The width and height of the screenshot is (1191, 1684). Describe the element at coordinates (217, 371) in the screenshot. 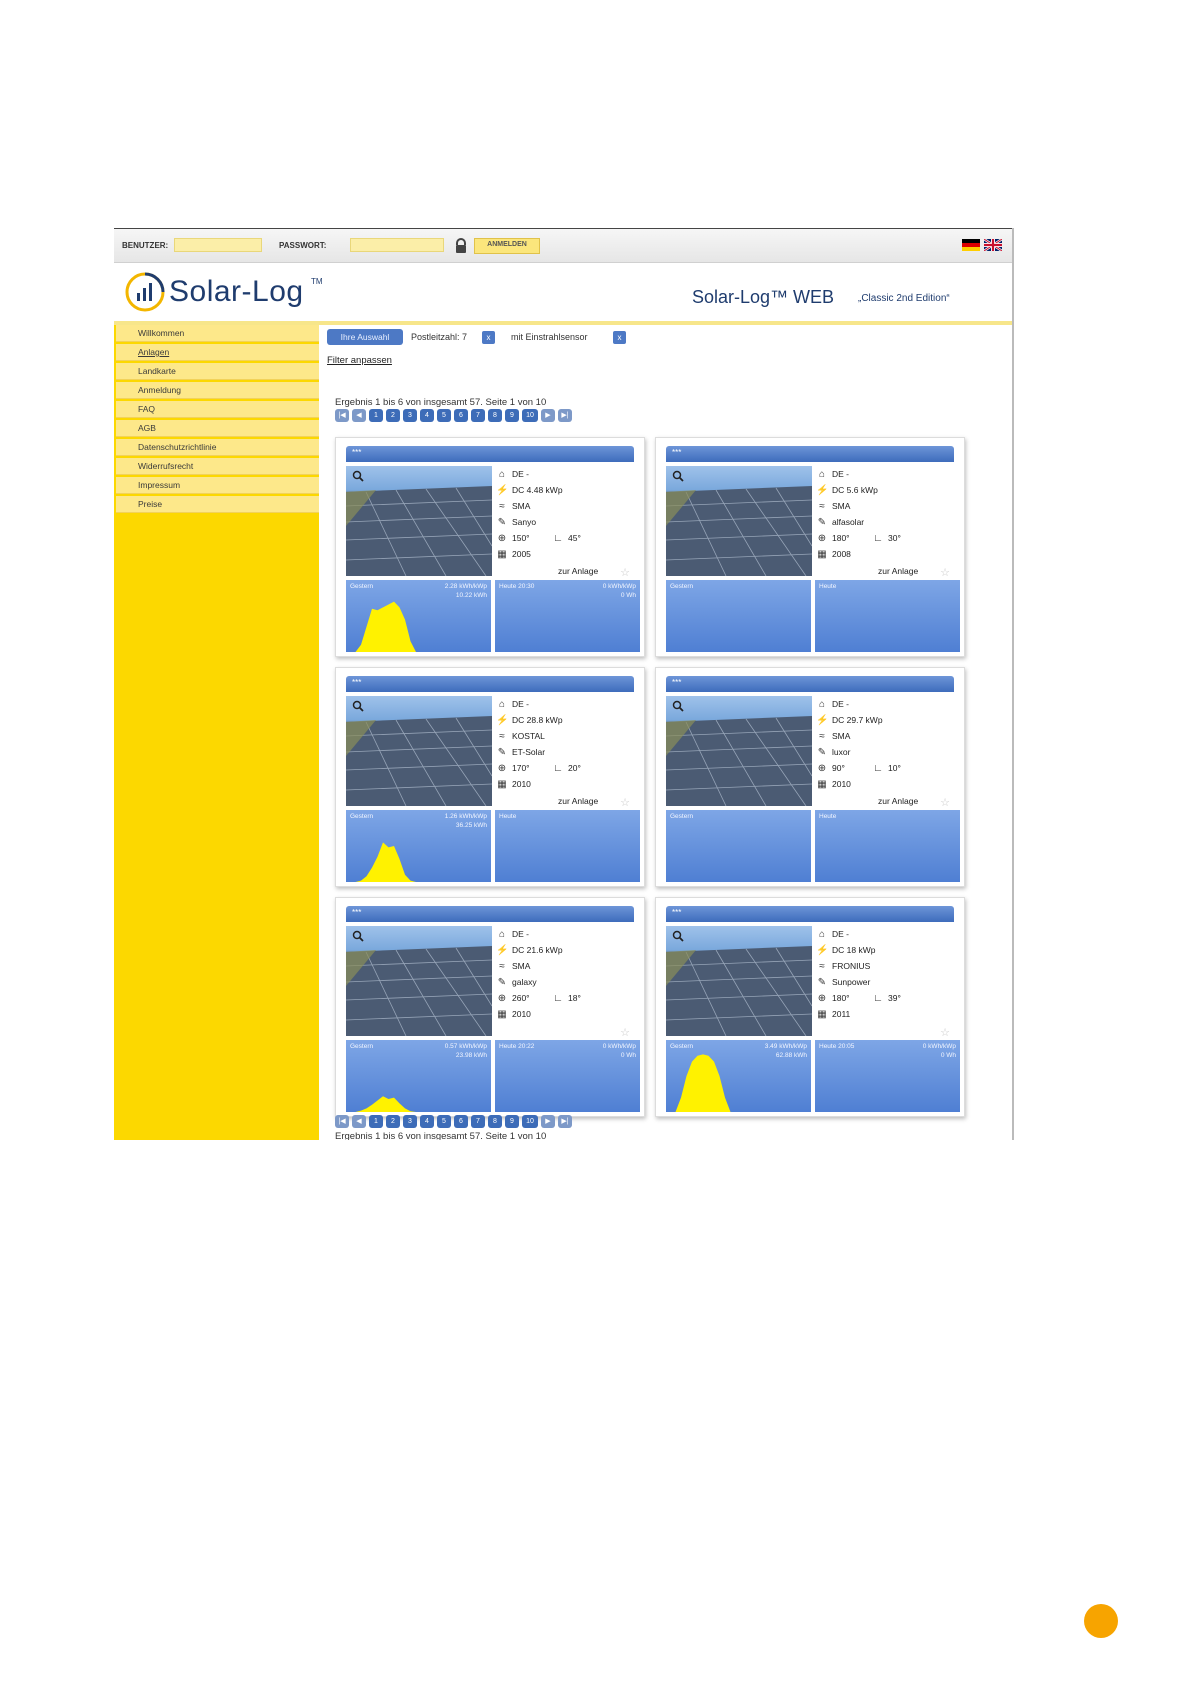

I see `nav-item-landkarte: Landkarte` at that location.